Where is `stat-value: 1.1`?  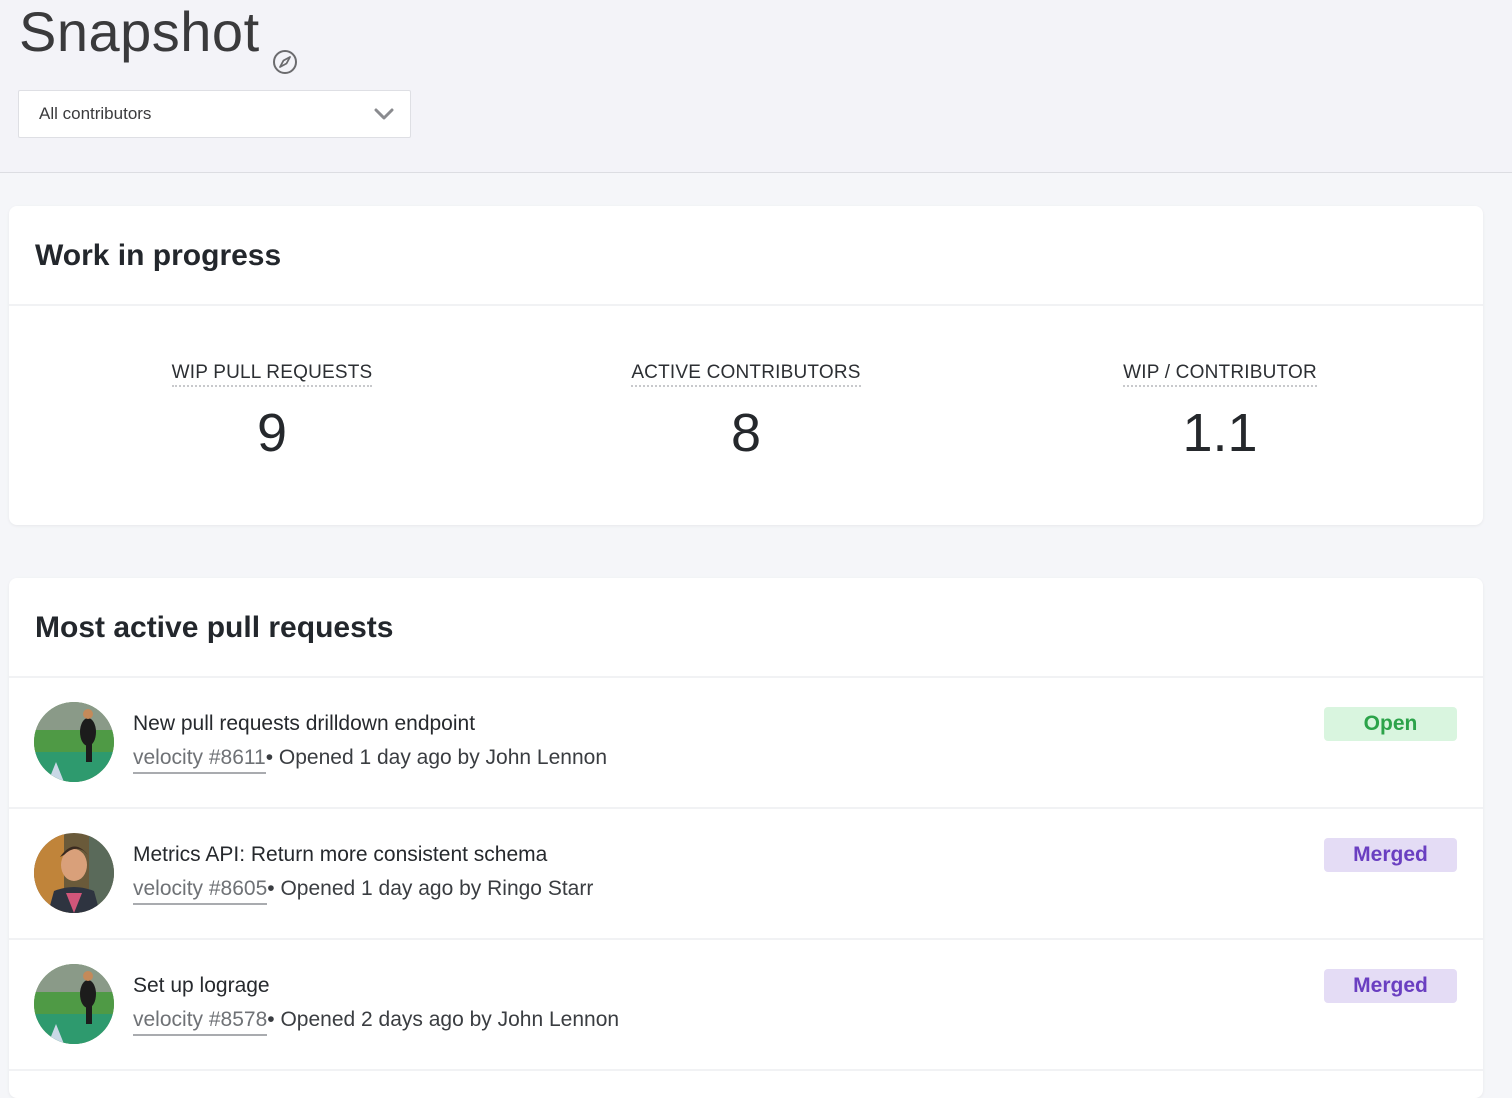
stat-value: 1.1 is located at coordinates (1220, 433).